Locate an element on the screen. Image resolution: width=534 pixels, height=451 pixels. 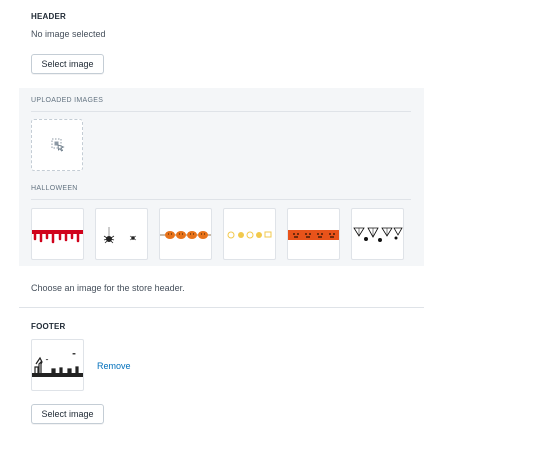
thumbnail-blood-drip is located at coordinates (57, 234).